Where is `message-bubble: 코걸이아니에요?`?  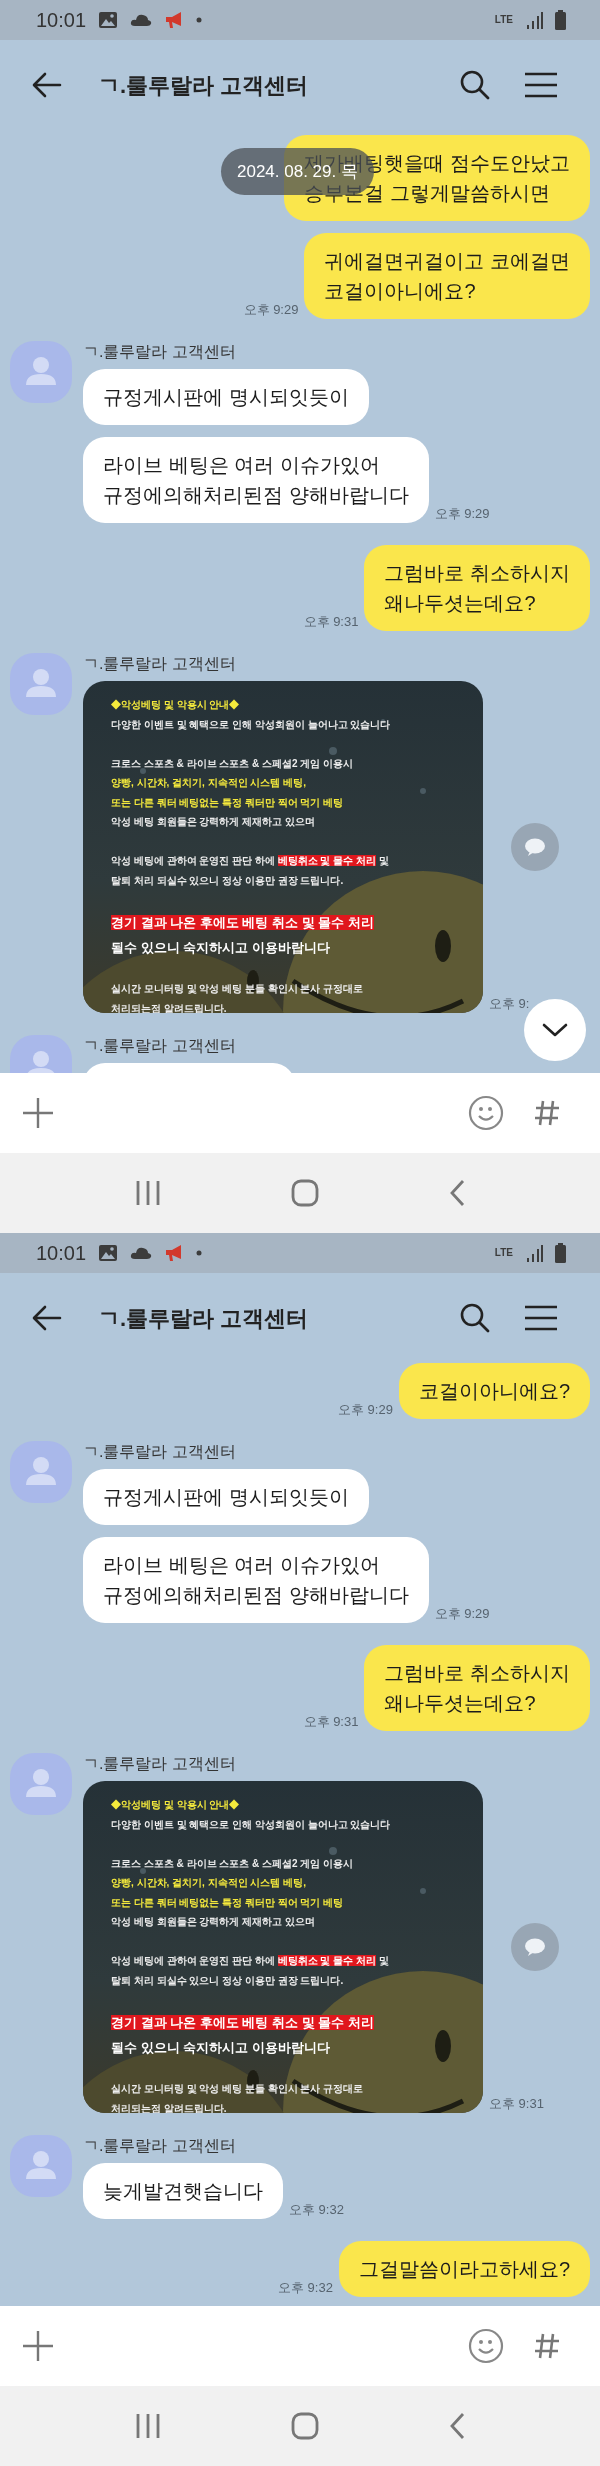
message-bubble: 코걸이아니에요? is located at coordinates (494, 1391).